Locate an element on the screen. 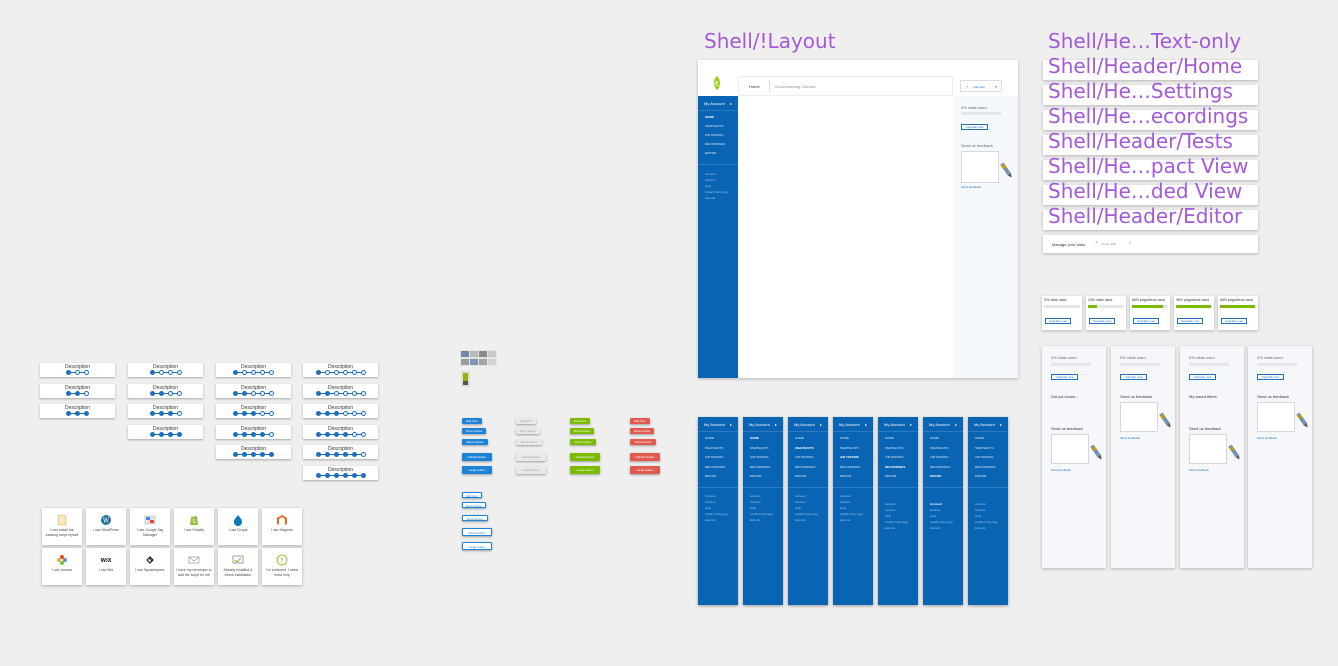 This screenshot has height=666, width=1338. usage-card: 96% pageviews used Upgrade now is located at coordinates (1238, 313).